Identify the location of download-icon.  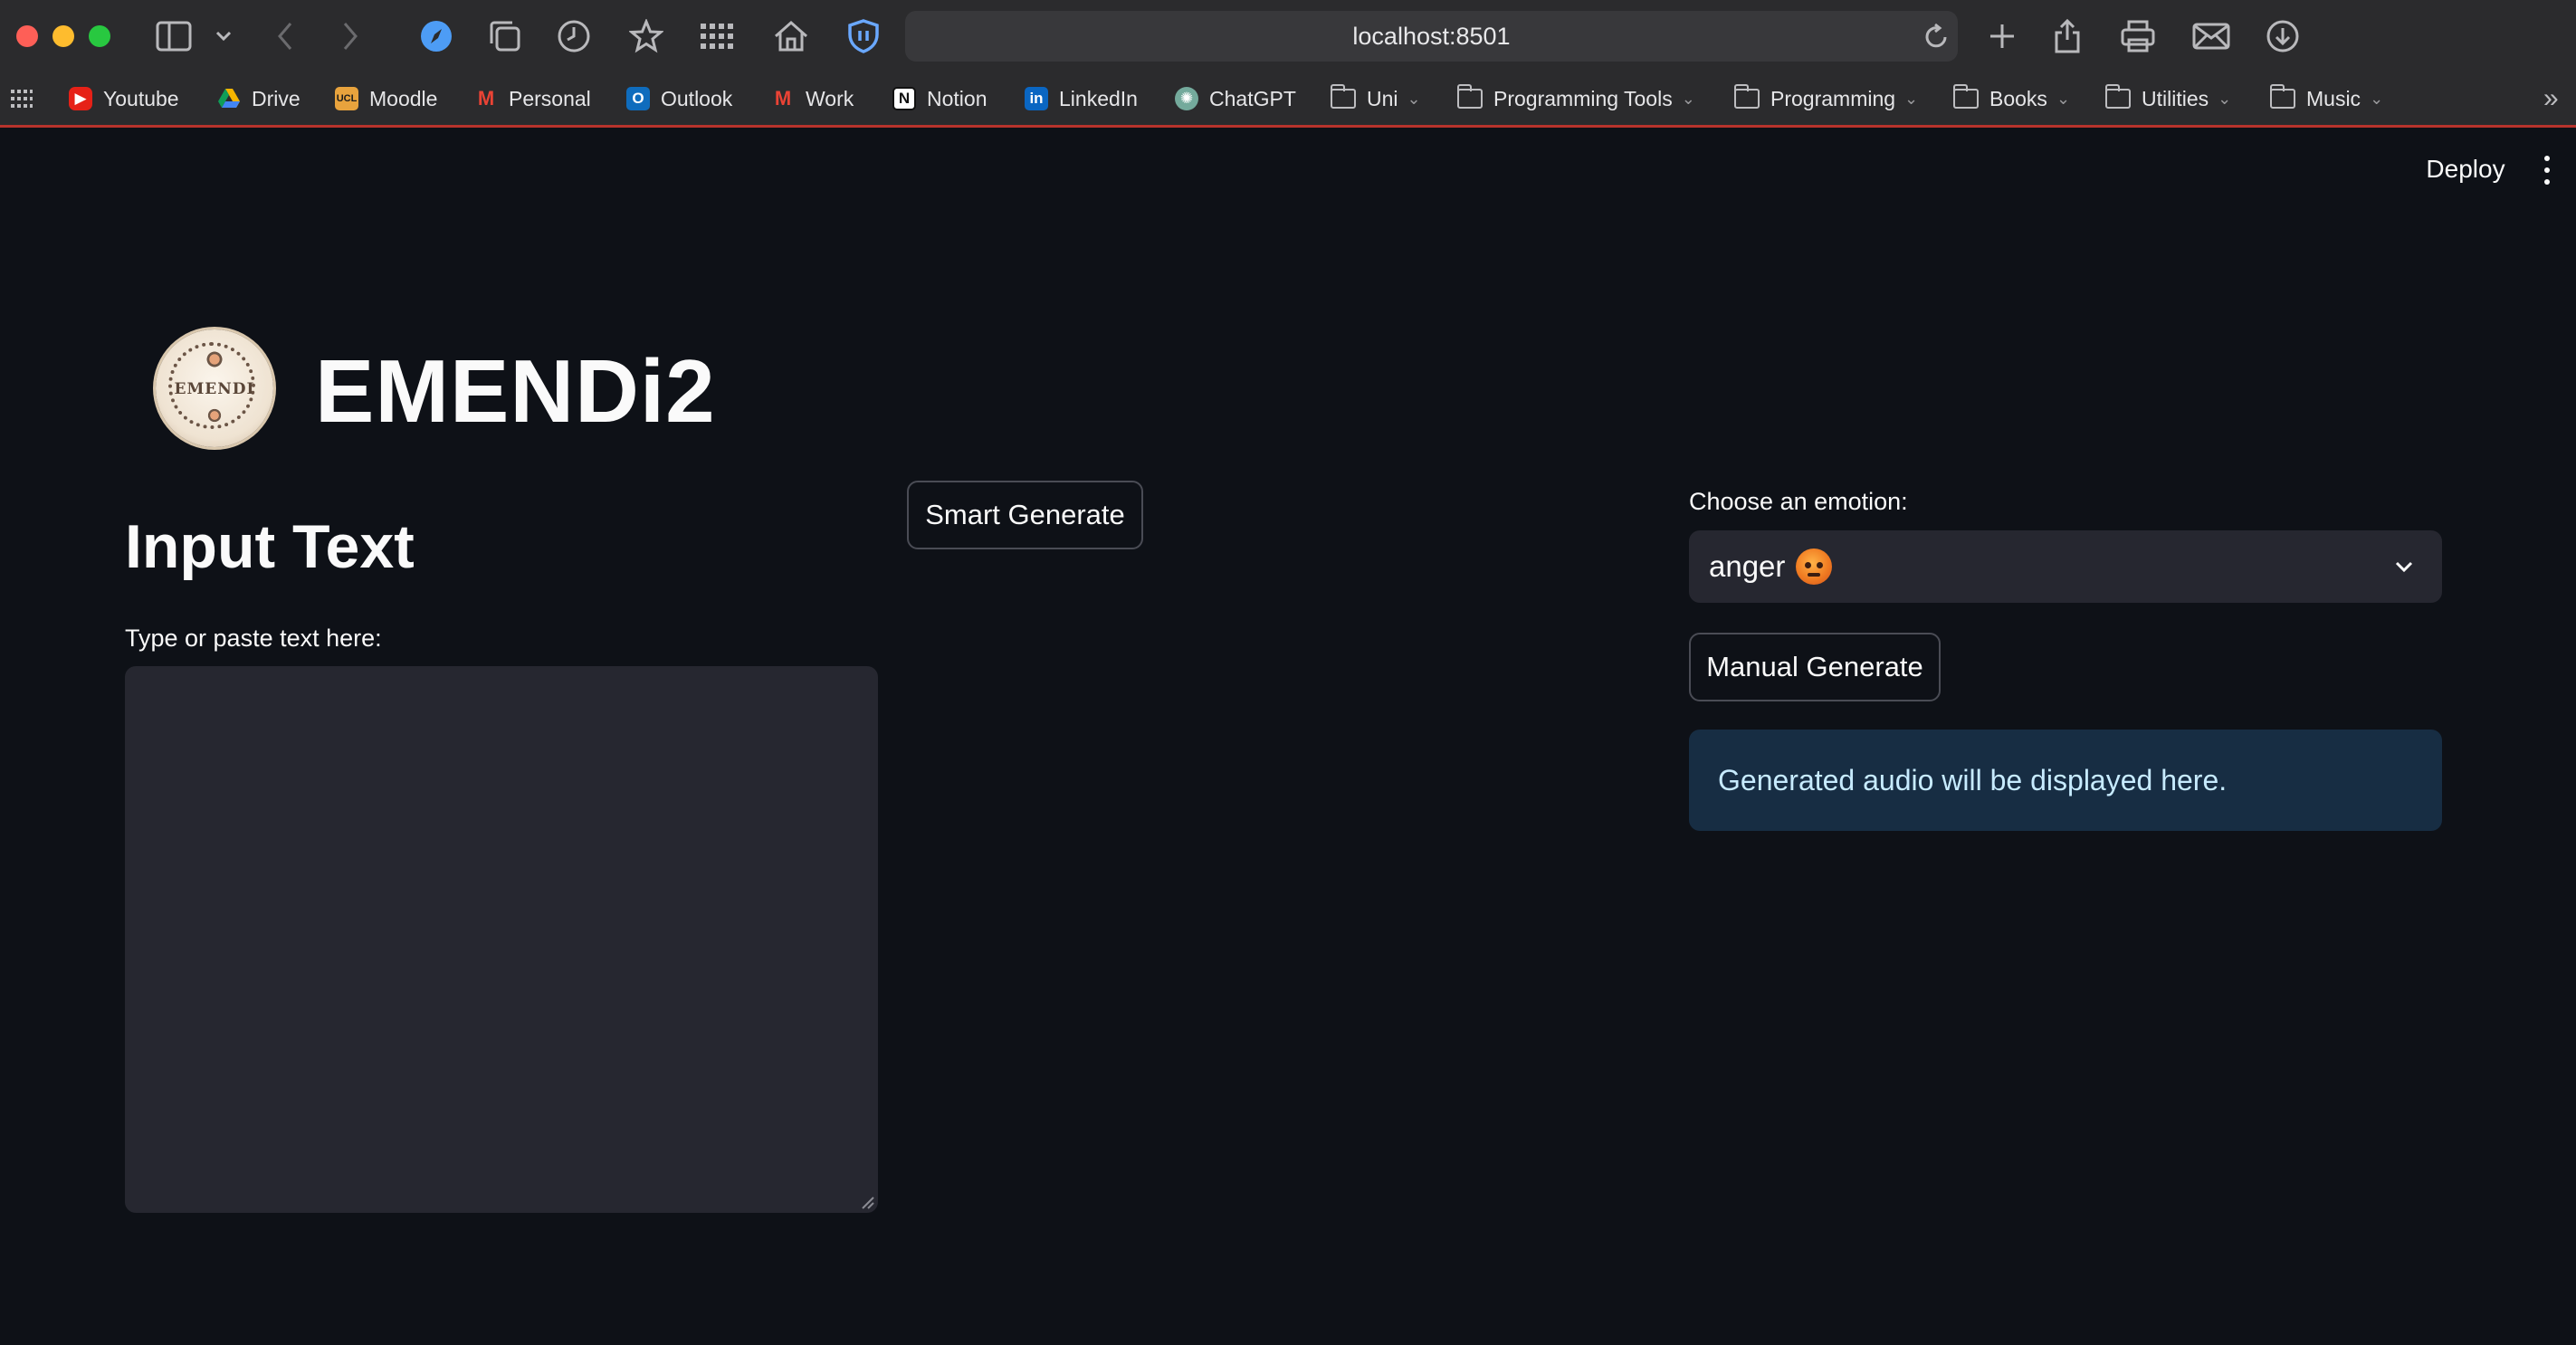
(2283, 36).